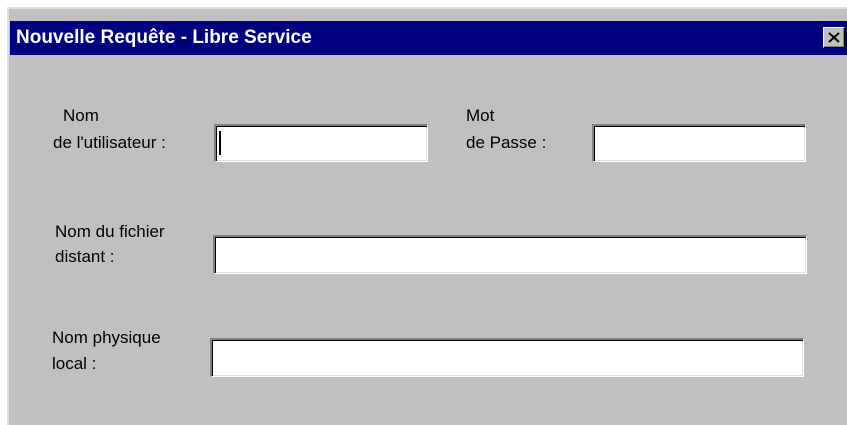  I want to click on local-name-label-line1: Nom physique, so click(106, 337).